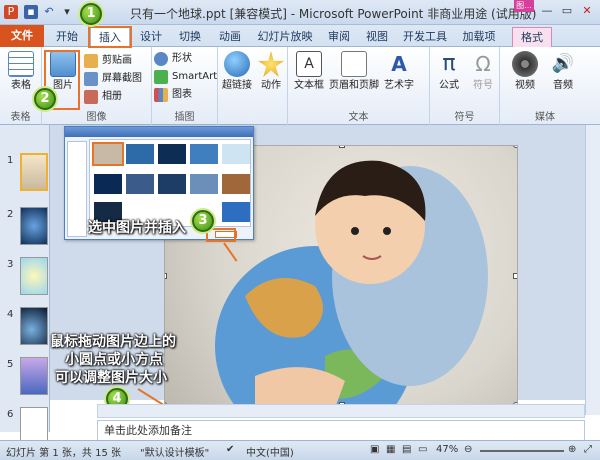 The height and width of the screenshot is (460, 600). What do you see at coordinates (341, 431) in the screenshot?
I see `notes-pane: 单击此处添加备注` at bounding box center [341, 431].